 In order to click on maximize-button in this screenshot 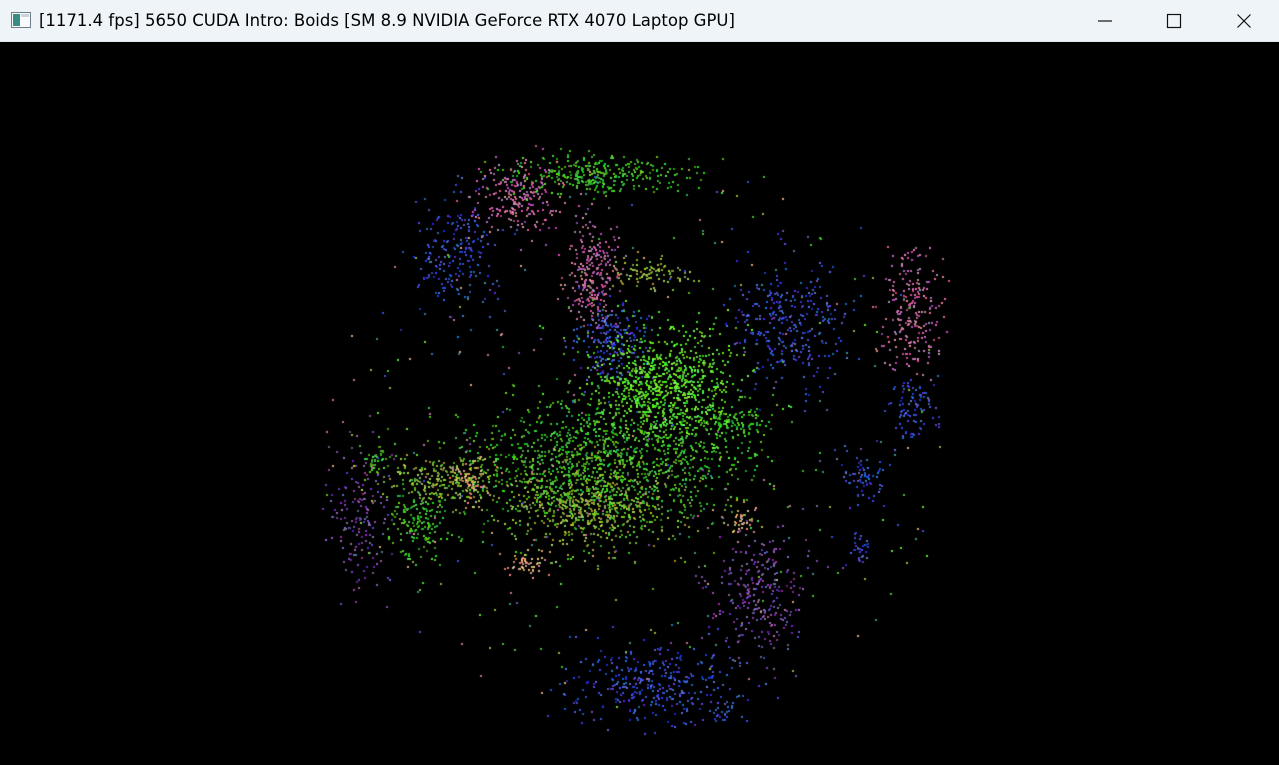, I will do `click(1174, 21)`.